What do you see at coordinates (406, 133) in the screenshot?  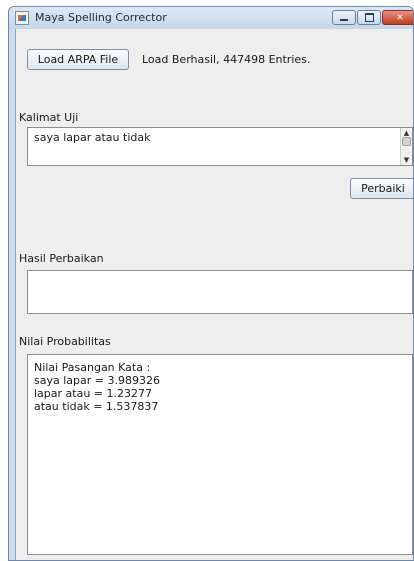 I see `scroll-up-icon: ▲` at bounding box center [406, 133].